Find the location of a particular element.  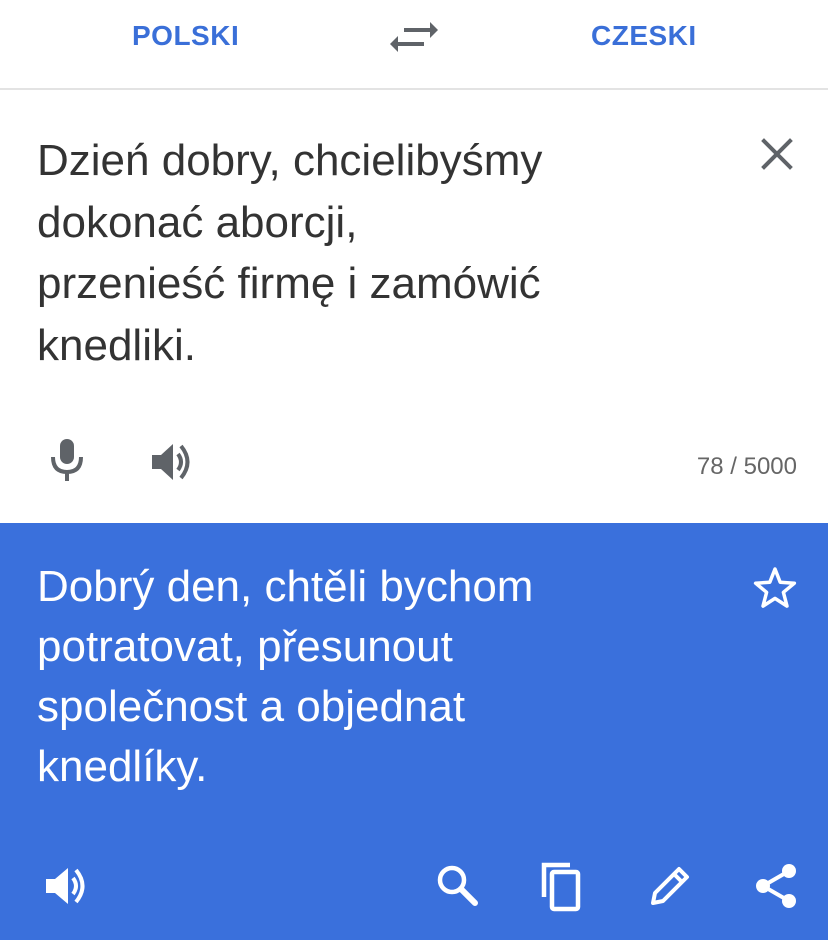

share-icon is located at coordinates (776, 886).